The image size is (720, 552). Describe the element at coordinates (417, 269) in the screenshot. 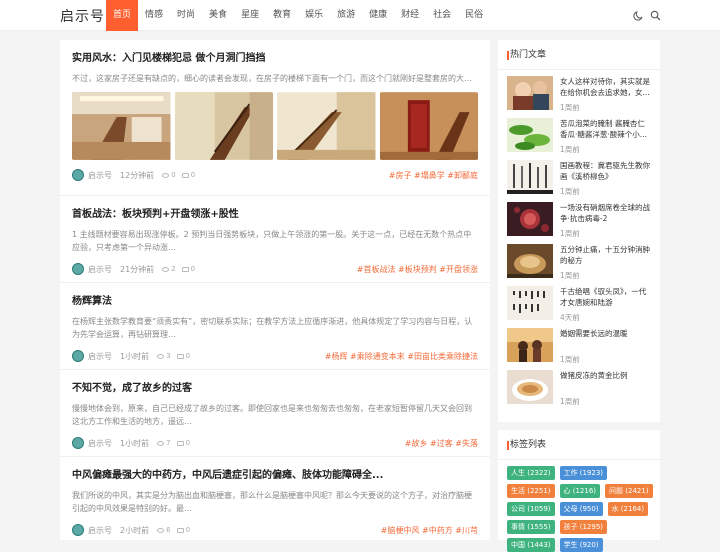

I see `article-tags: #首板战法 #板块预判 #开盘领涨` at that location.